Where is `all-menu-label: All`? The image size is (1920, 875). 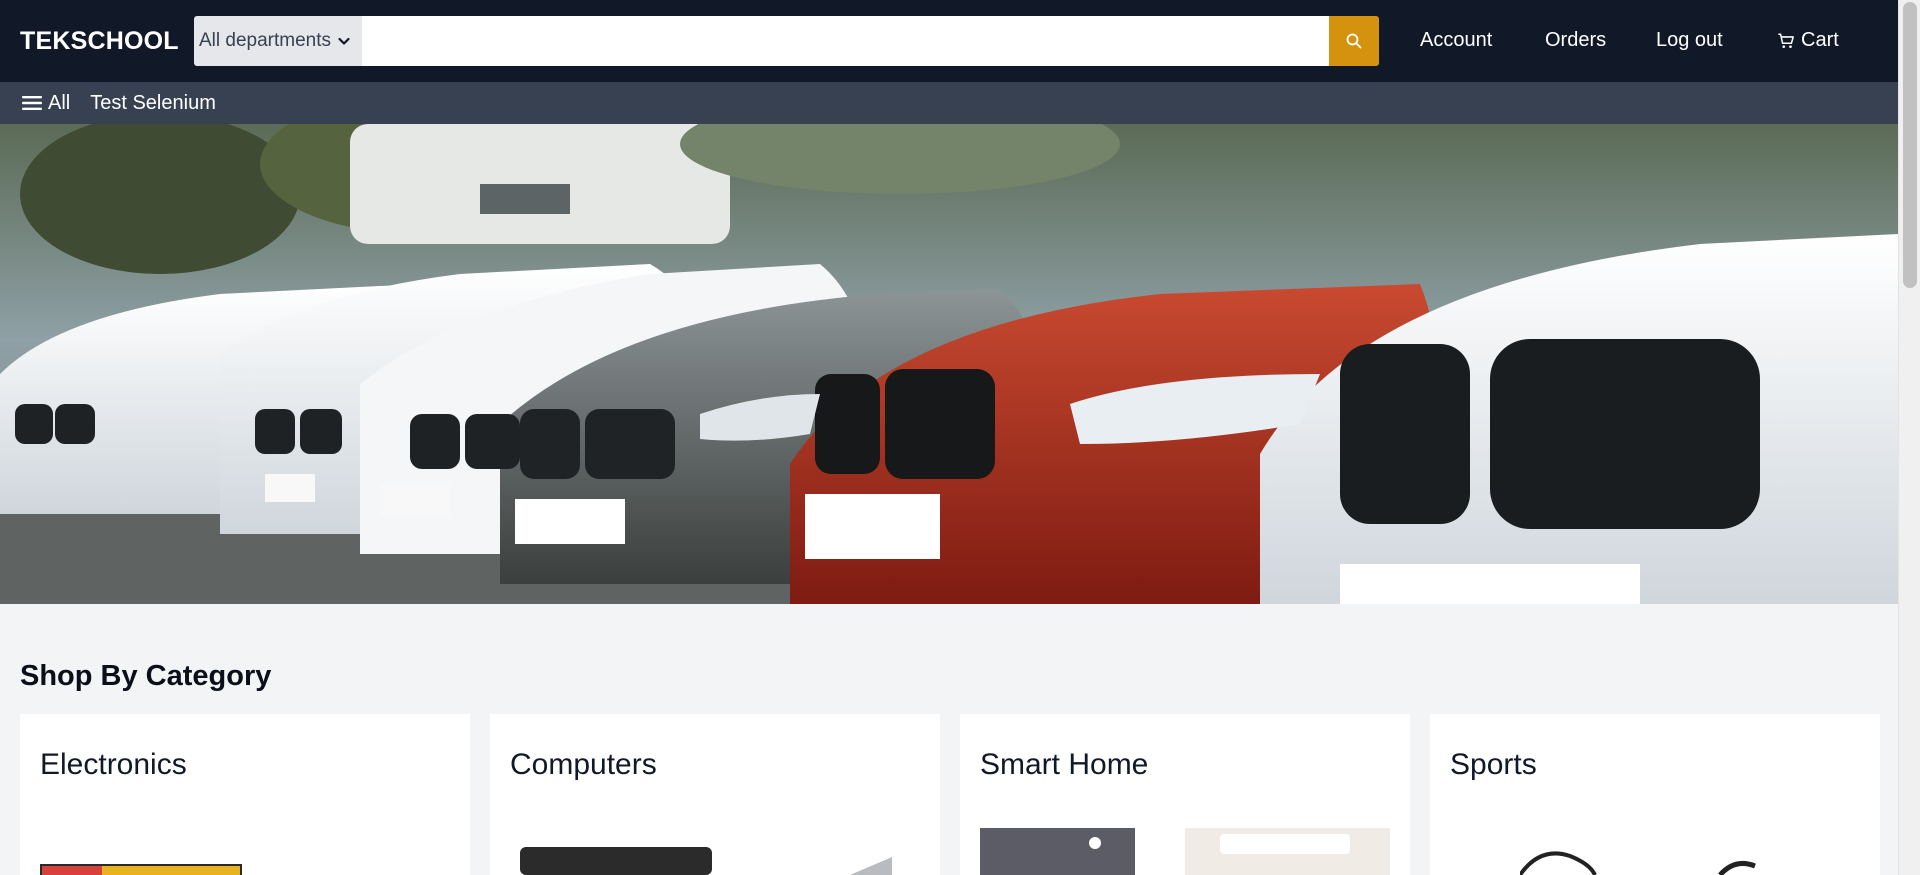 all-menu-label: All is located at coordinates (59, 102).